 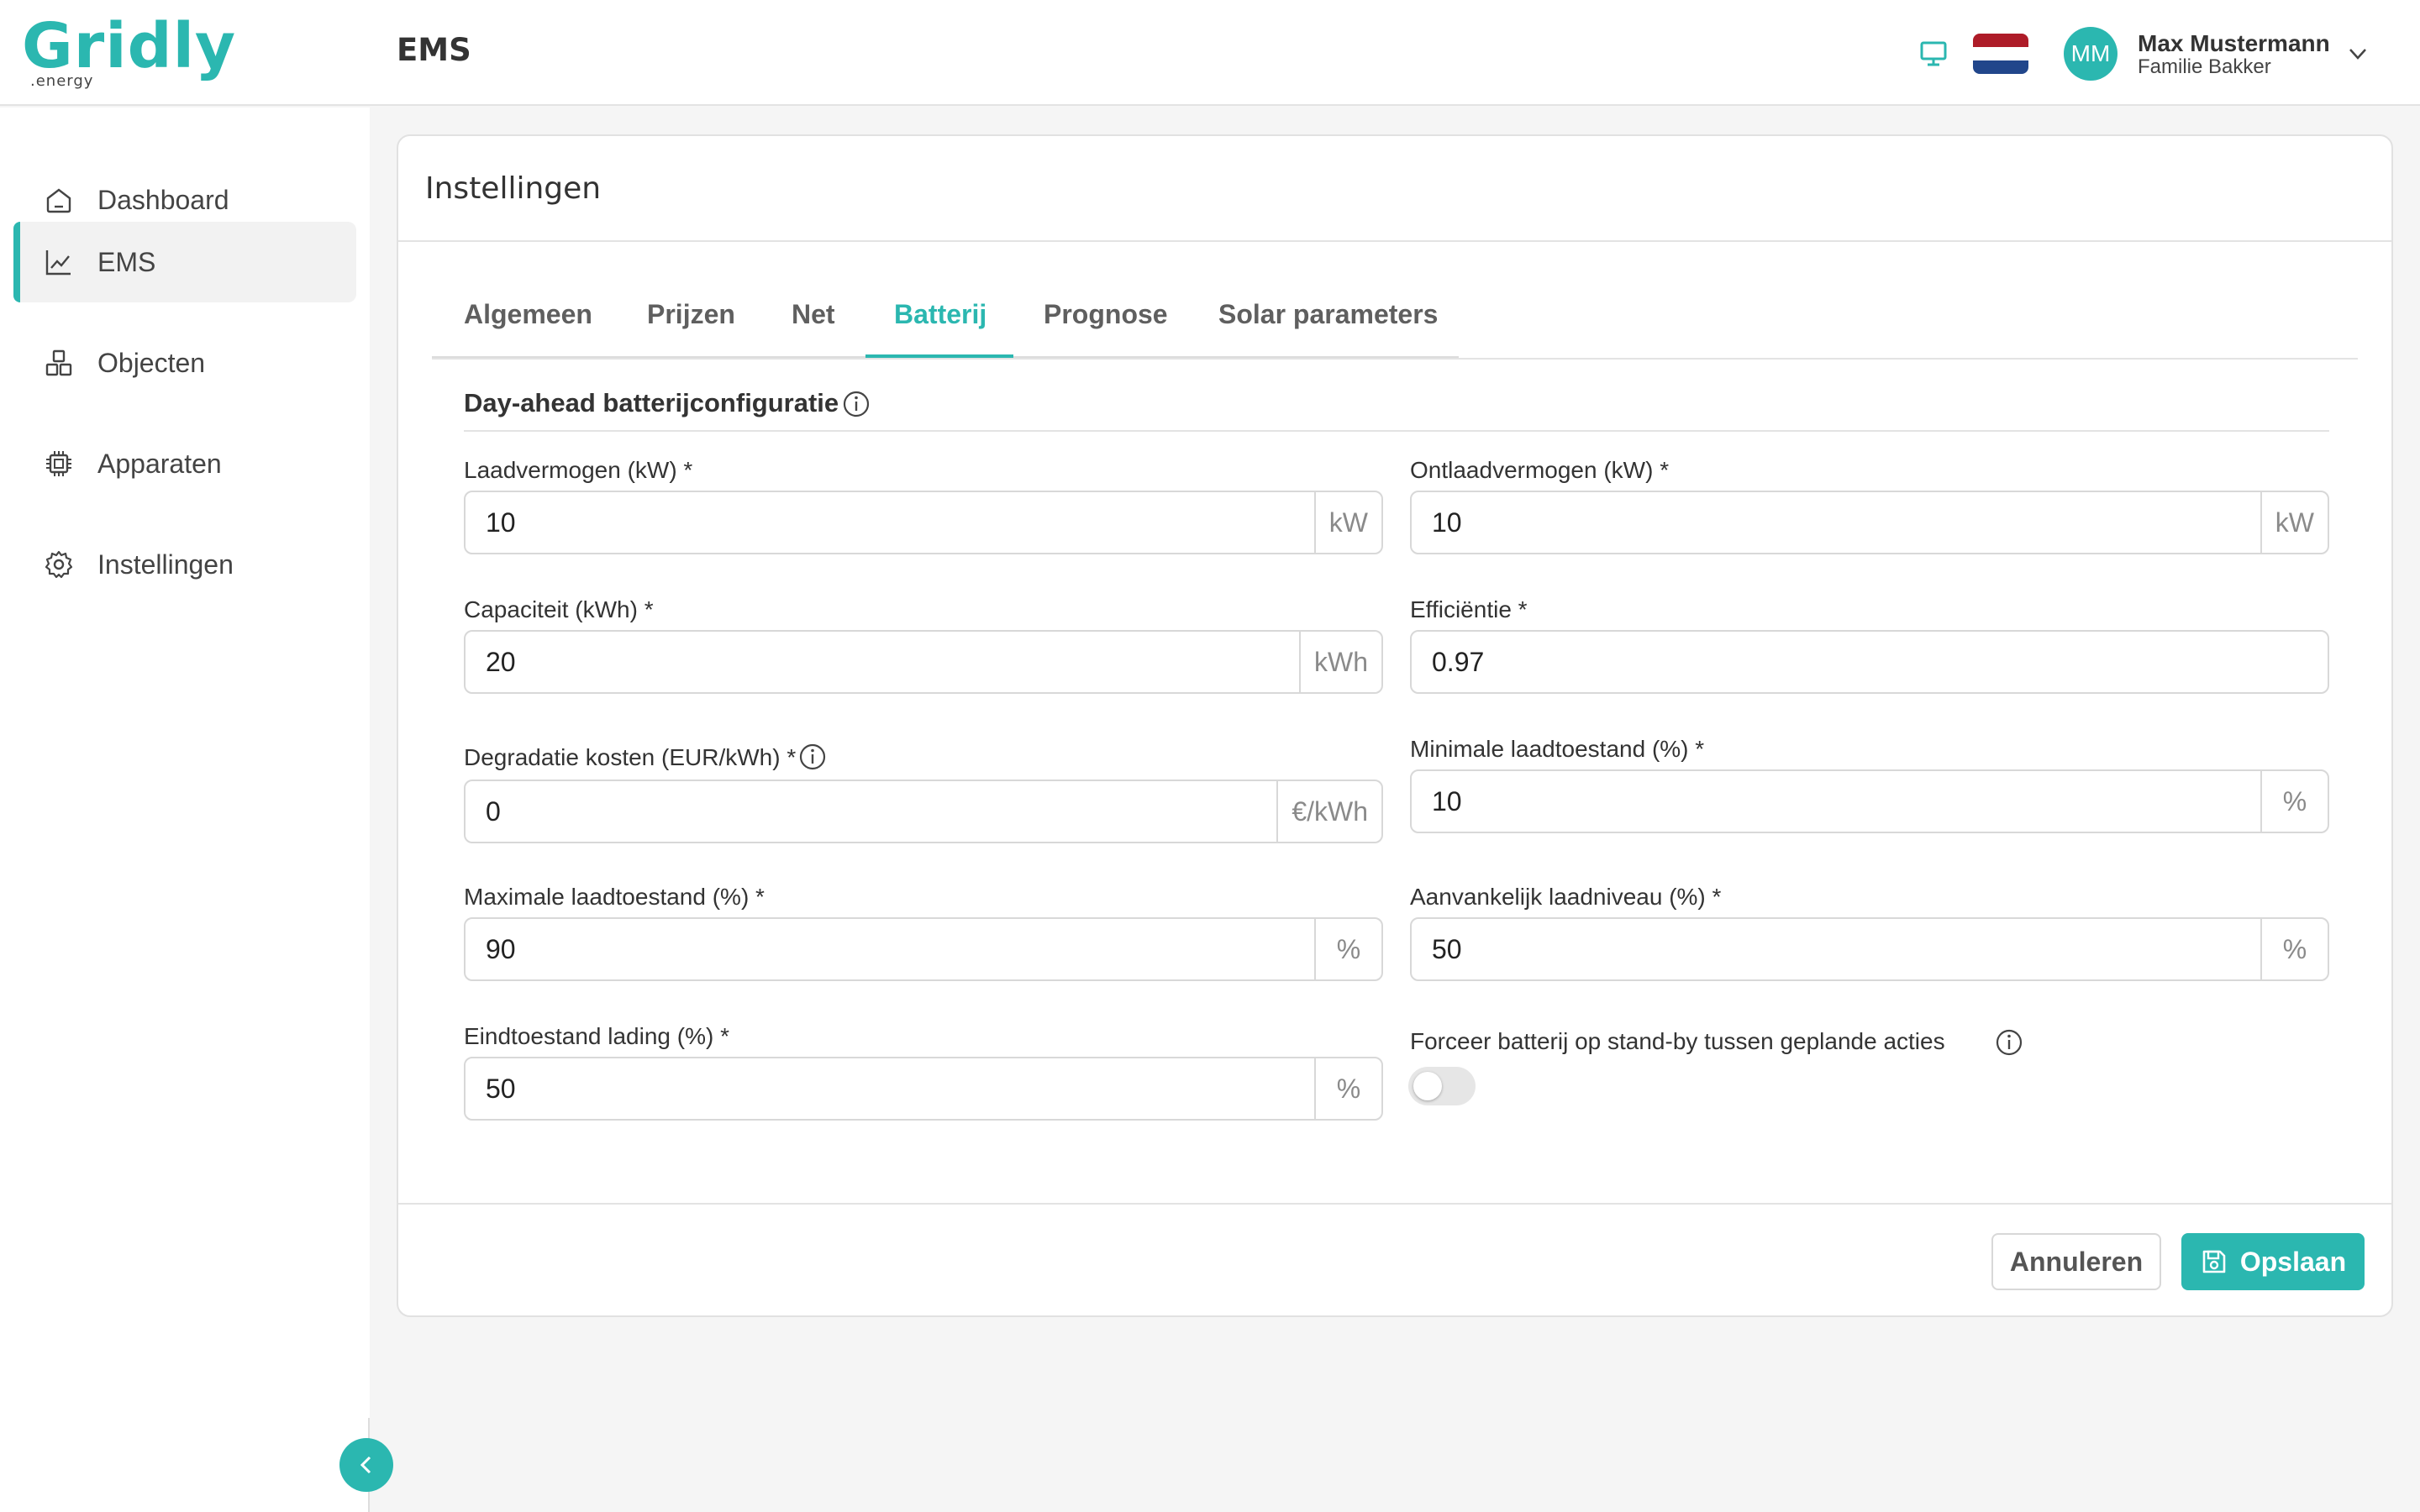 What do you see at coordinates (513, 188) in the screenshot?
I see `card-title: Instellingen` at bounding box center [513, 188].